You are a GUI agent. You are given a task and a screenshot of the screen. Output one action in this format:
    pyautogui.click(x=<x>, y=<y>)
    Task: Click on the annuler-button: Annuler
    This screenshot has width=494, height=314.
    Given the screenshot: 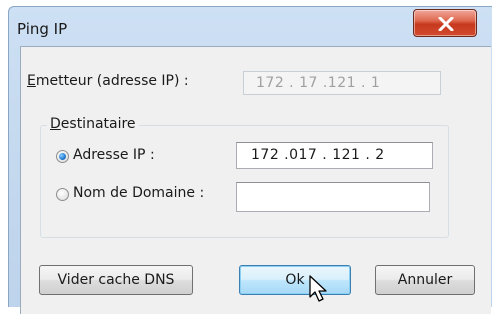 What is the action you would take?
    pyautogui.click(x=425, y=280)
    